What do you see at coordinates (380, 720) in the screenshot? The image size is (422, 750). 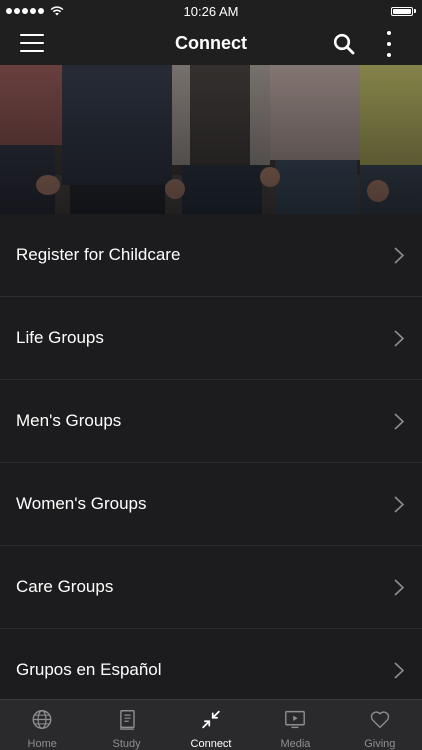 I see `heart-icon` at bounding box center [380, 720].